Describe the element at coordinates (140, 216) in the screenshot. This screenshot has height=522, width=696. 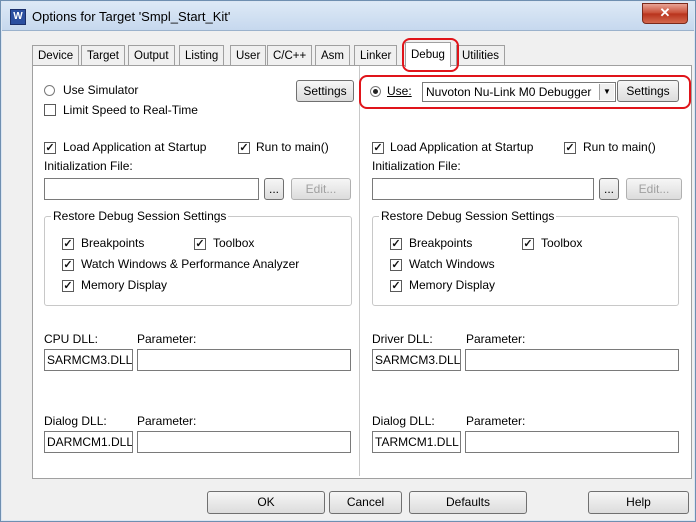
I see `left-restore-title: Restore Debug Session Settings` at that location.